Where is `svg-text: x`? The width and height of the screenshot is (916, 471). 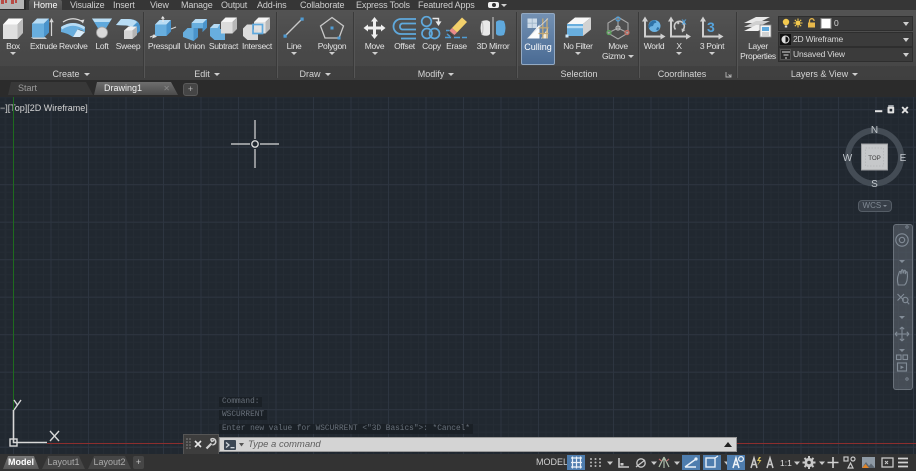
svg-text: x is located at coordinates (684, 22).